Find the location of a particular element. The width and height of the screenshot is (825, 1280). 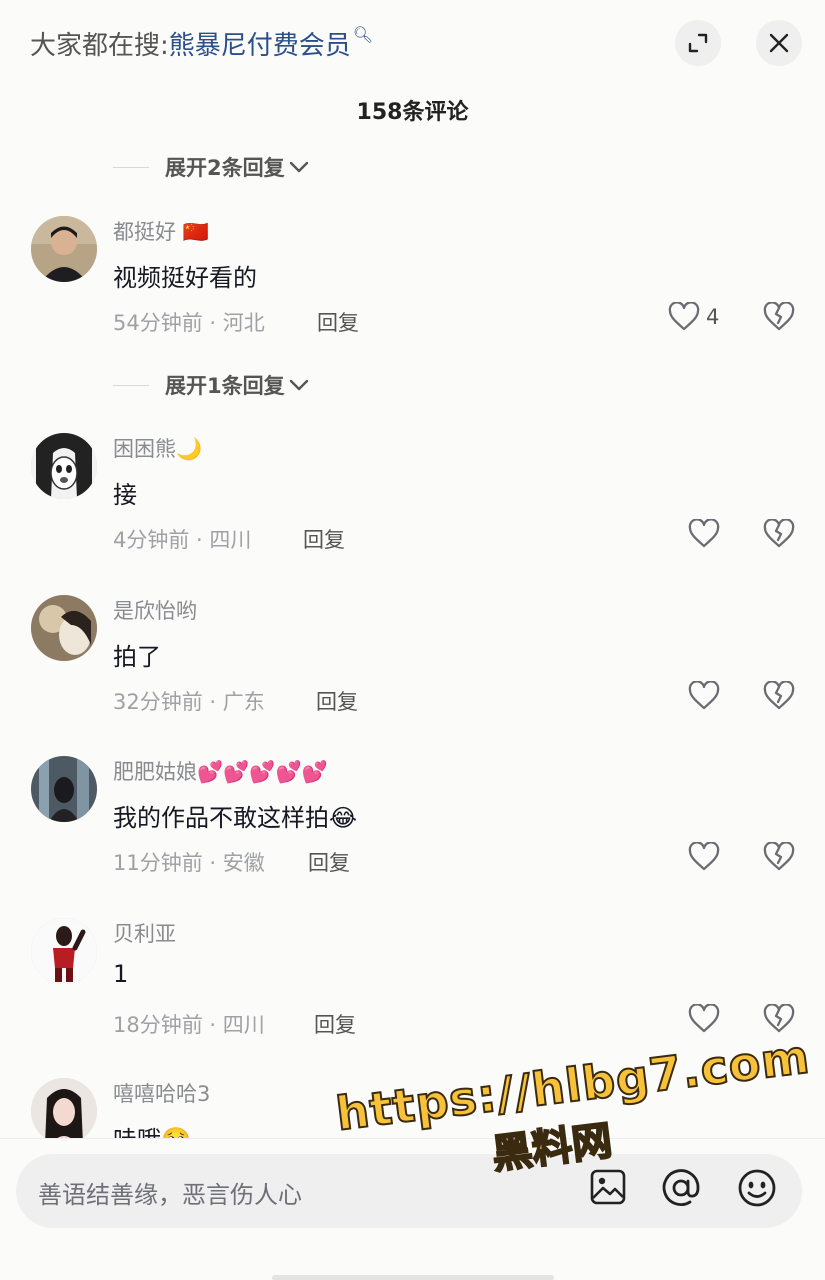

like-button: 4 is located at coordinates (693, 317).